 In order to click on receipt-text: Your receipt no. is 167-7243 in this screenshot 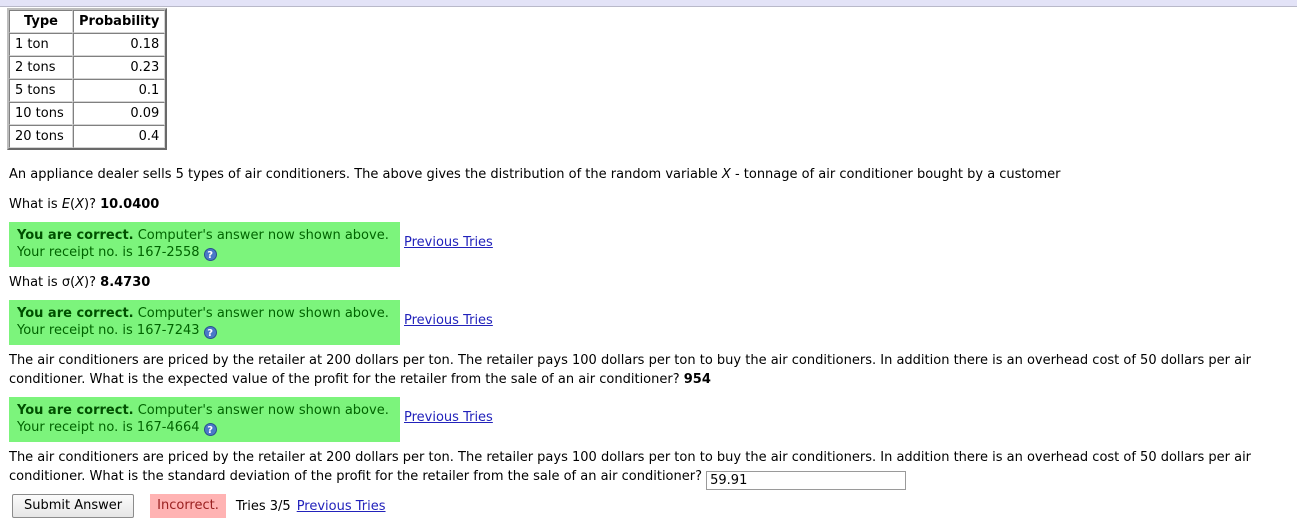, I will do `click(108, 330)`.